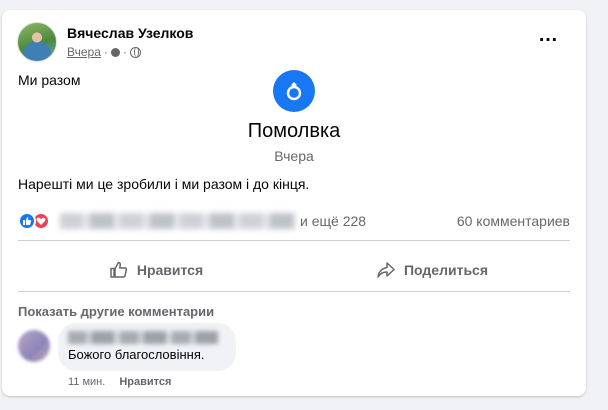 This screenshot has height=410, width=608. What do you see at coordinates (86, 382) in the screenshot?
I see `comment-time: 11 мин.` at bounding box center [86, 382].